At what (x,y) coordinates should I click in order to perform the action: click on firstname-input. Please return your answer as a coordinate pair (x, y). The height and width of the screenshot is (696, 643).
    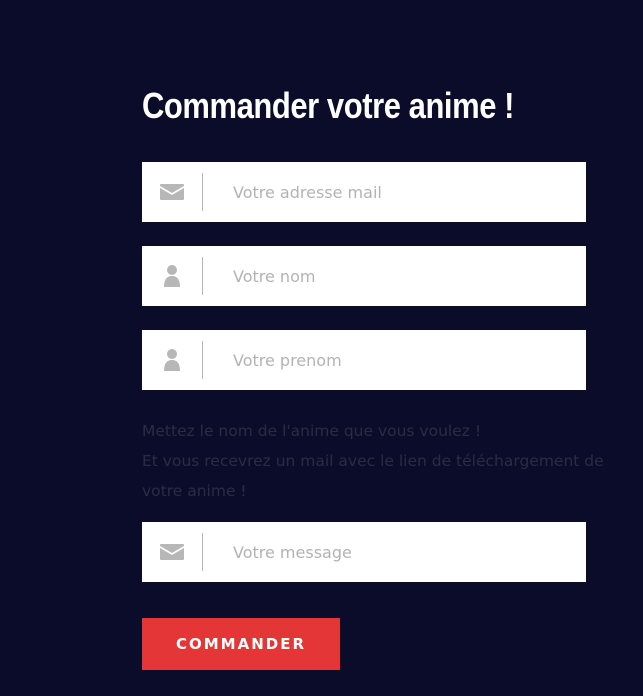
    Looking at the image, I should click on (403, 360).